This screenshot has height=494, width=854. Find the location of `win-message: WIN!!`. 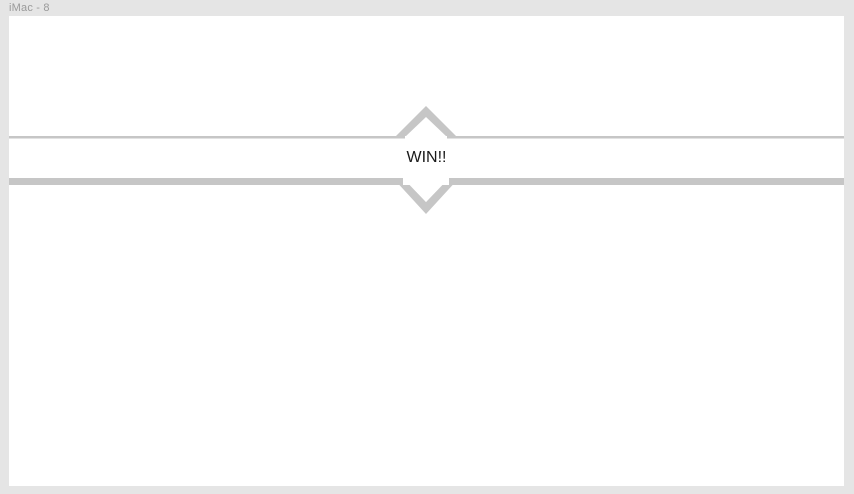

win-message: WIN!! is located at coordinates (426, 157).